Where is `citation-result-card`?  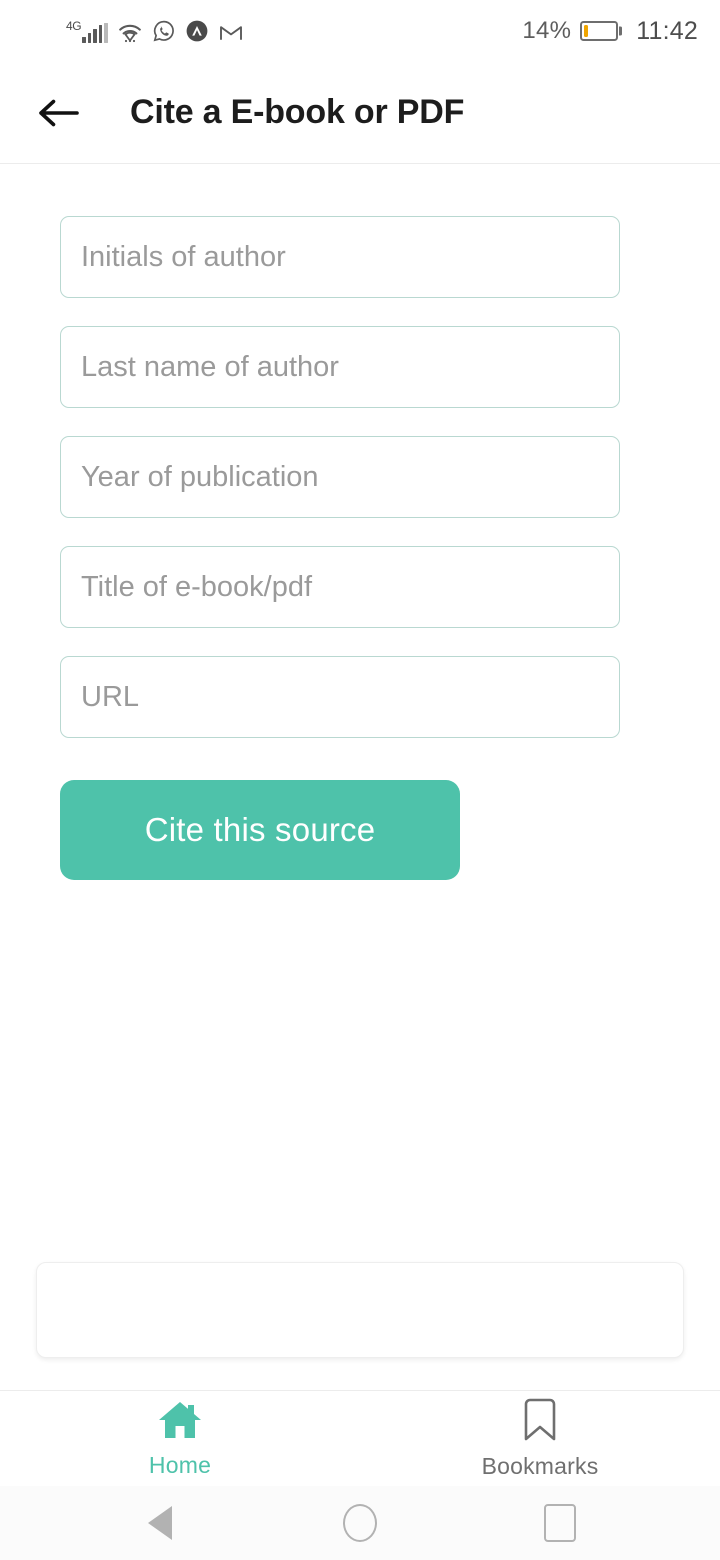
citation-result-card is located at coordinates (360, 1310).